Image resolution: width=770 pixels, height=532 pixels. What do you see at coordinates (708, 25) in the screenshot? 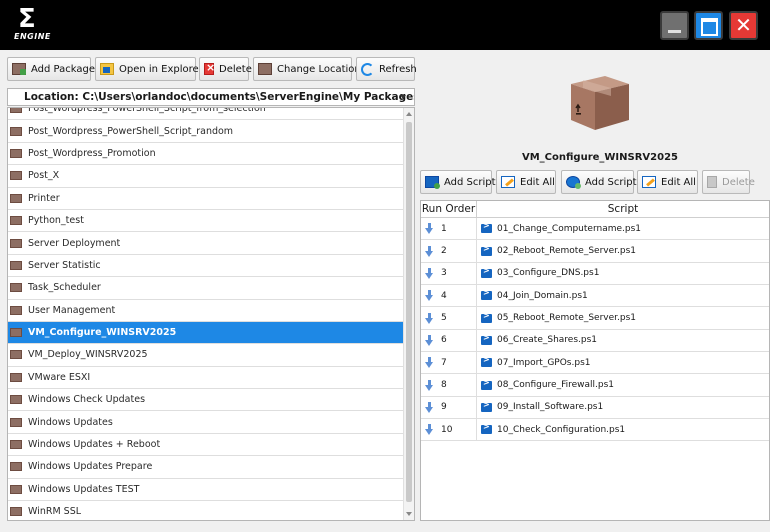
I see `maximize-button` at bounding box center [708, 25].